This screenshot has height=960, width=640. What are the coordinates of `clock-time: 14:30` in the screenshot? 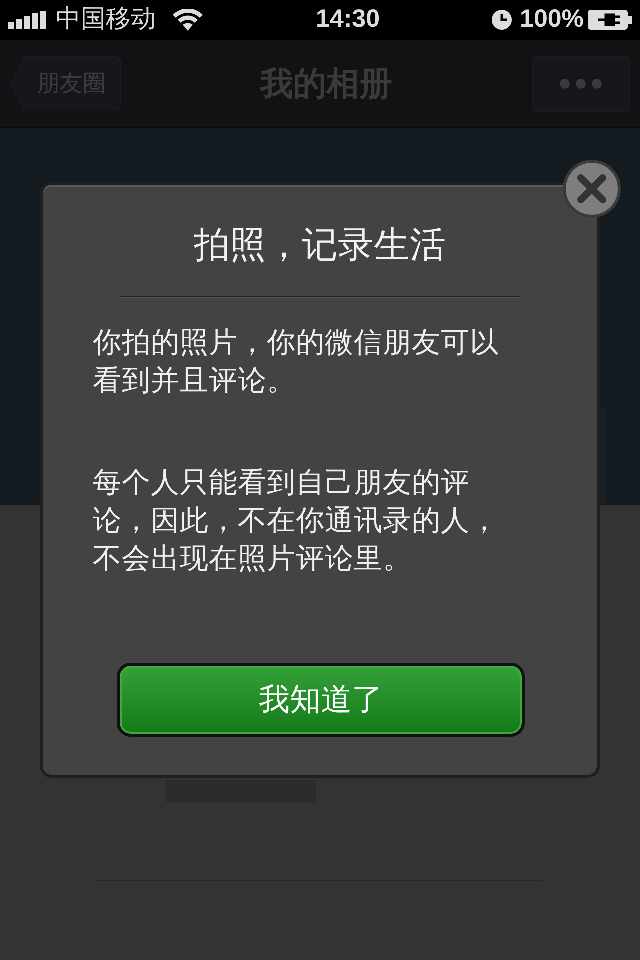 It's located at (348, 20).